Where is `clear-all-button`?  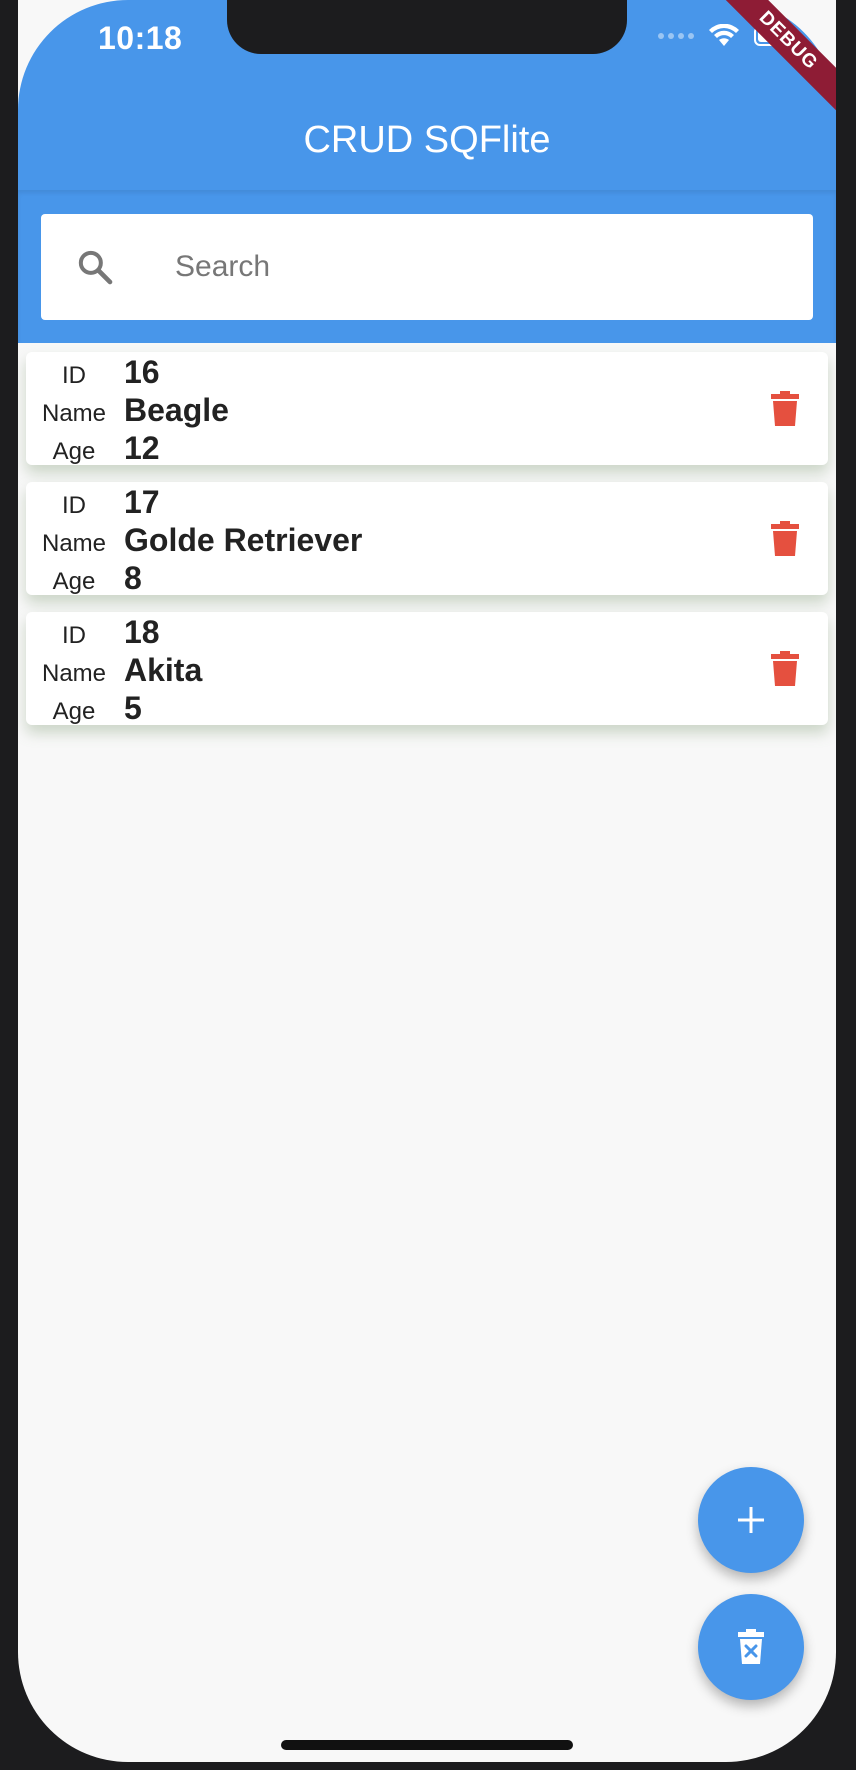 clear-all-button is located at coordinates (751, 1647).